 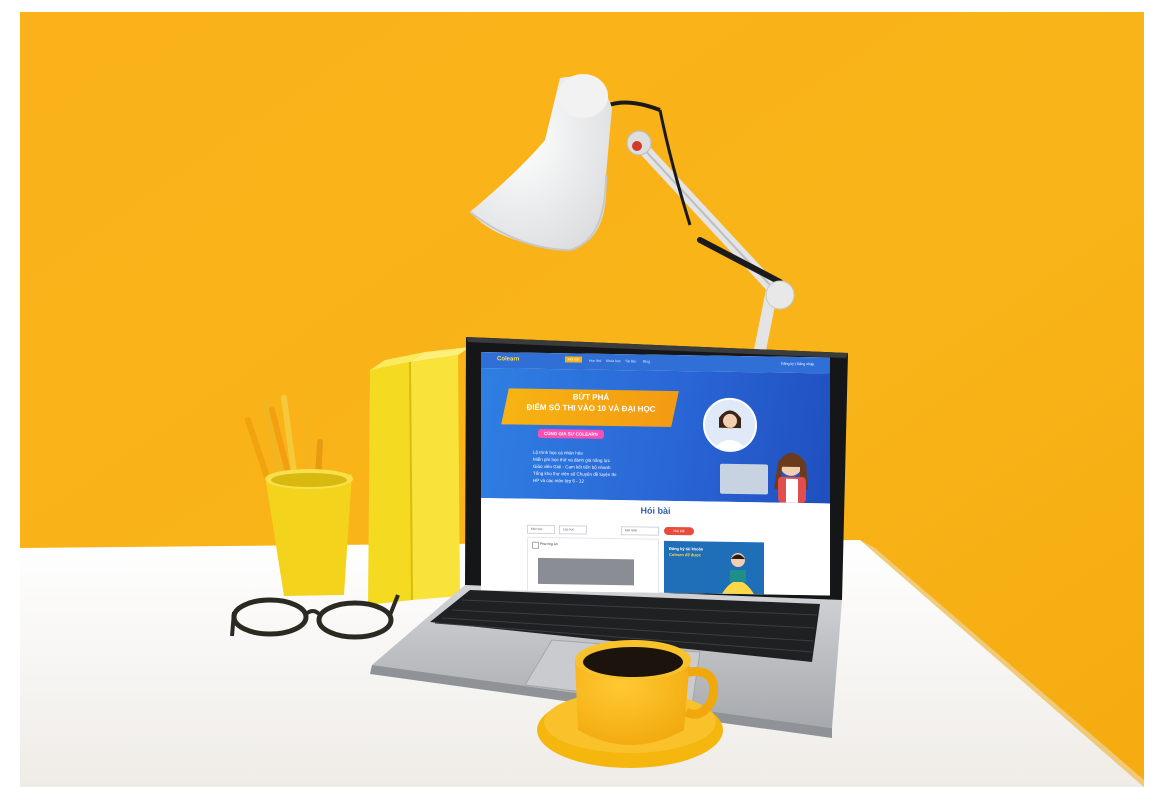 I want to click on nav-item-tai-lieu: Tài liệu, so click(x=630, y=361).